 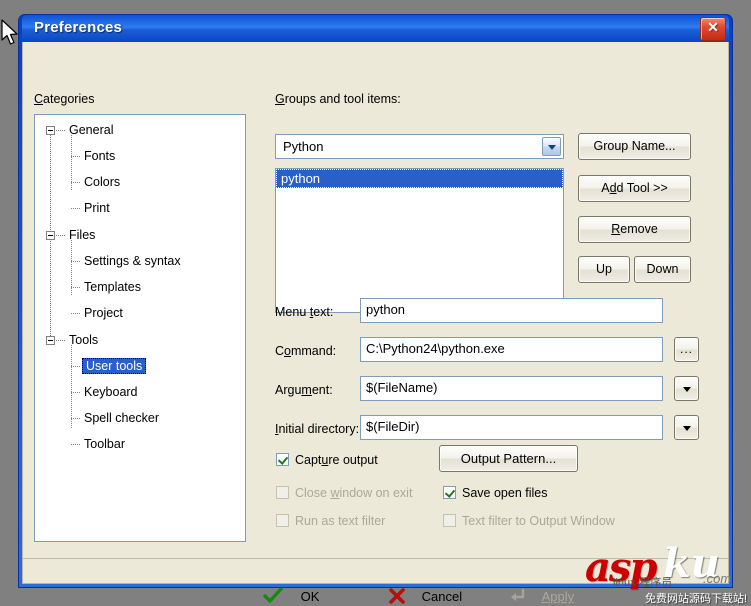 What do you see at coordinates (273, 595) in the screenshot?
I see `check-icon` at bounding box center [273, 595].